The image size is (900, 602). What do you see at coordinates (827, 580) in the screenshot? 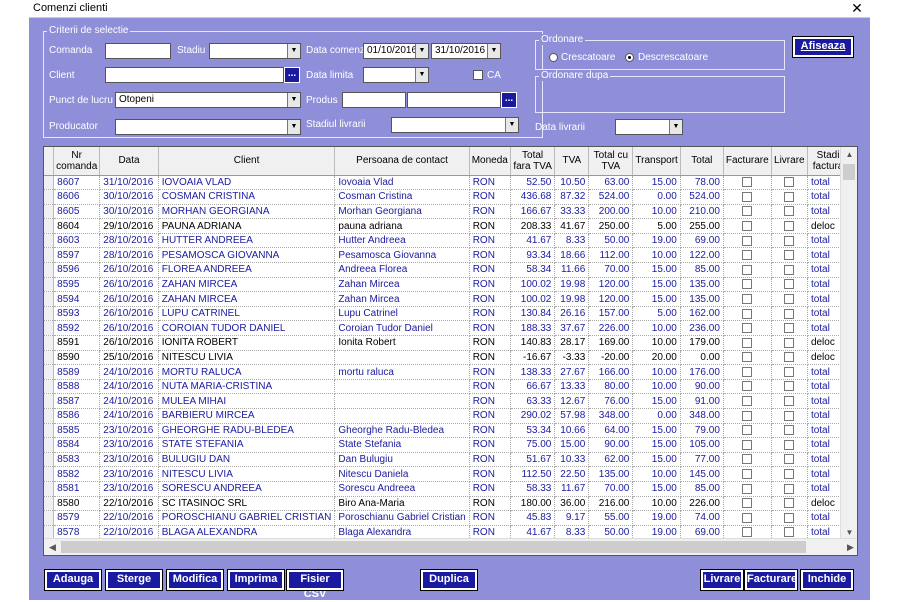
I see `inchide-button: Inchide` at bounding box center [827, 580].